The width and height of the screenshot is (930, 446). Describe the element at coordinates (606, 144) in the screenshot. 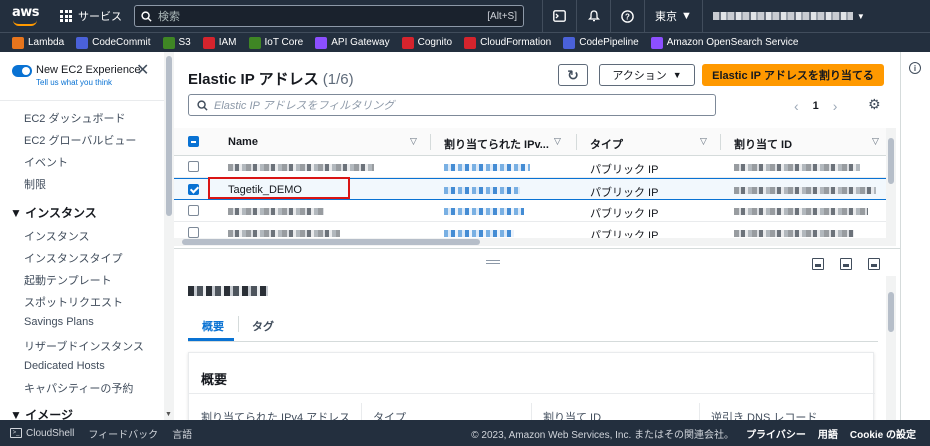

I see `column-header-type: タイプ` at that location.